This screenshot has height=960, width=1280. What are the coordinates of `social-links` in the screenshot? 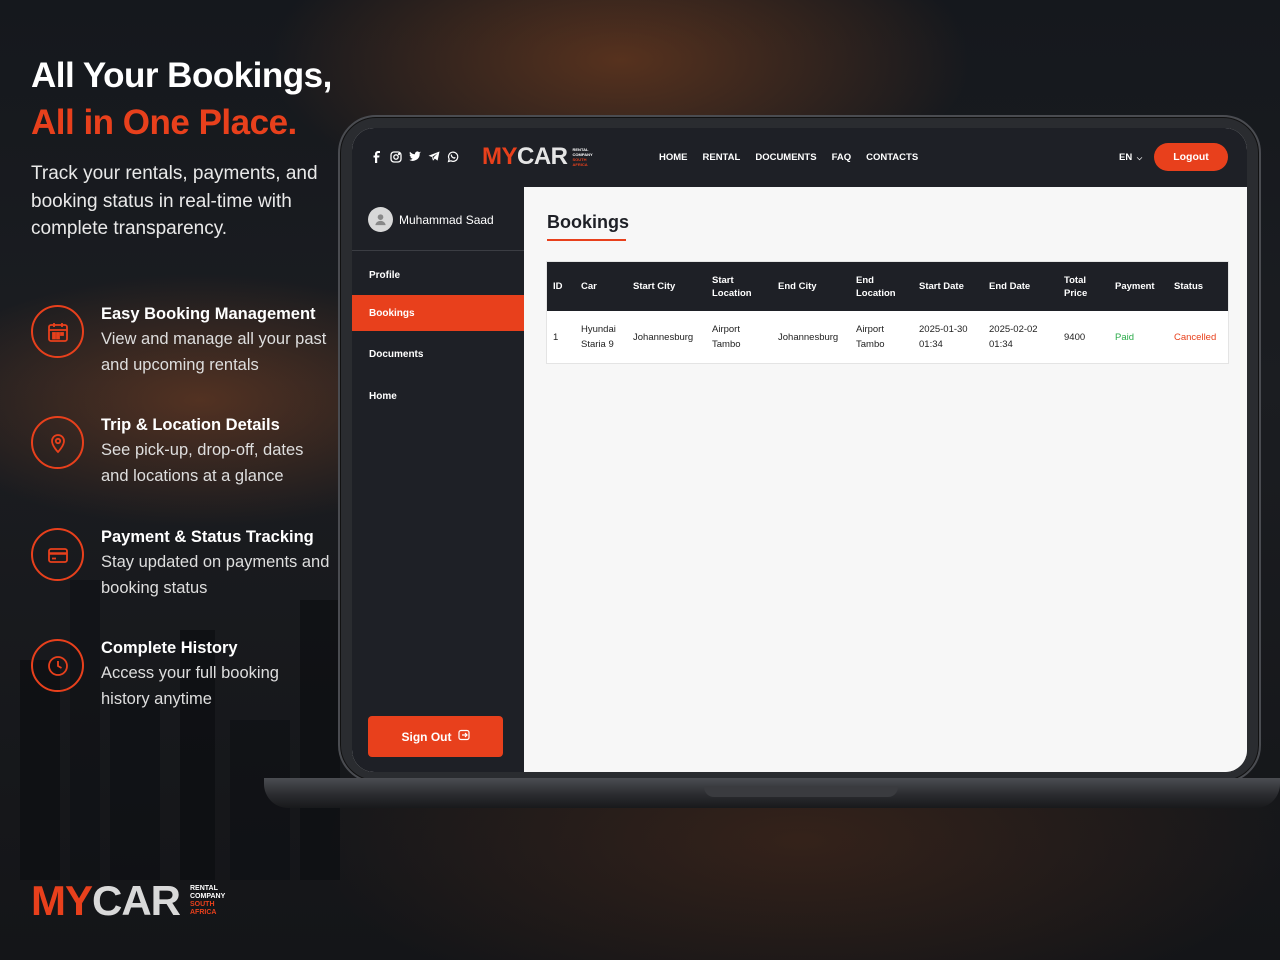 It's located at (414, 156).